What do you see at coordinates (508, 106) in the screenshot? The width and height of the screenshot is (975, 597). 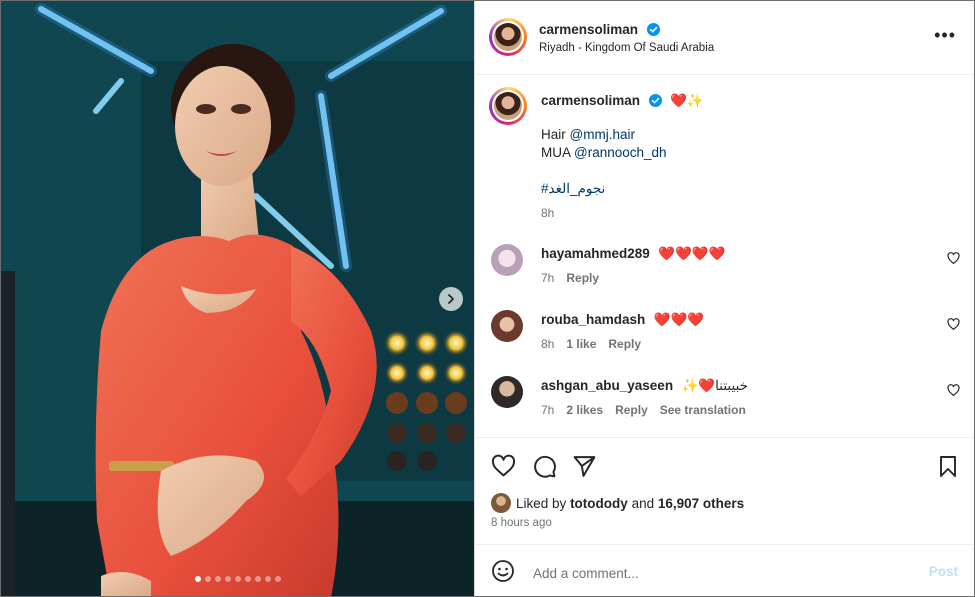 I see `caption-avatar` at bounding box center [508, 106].